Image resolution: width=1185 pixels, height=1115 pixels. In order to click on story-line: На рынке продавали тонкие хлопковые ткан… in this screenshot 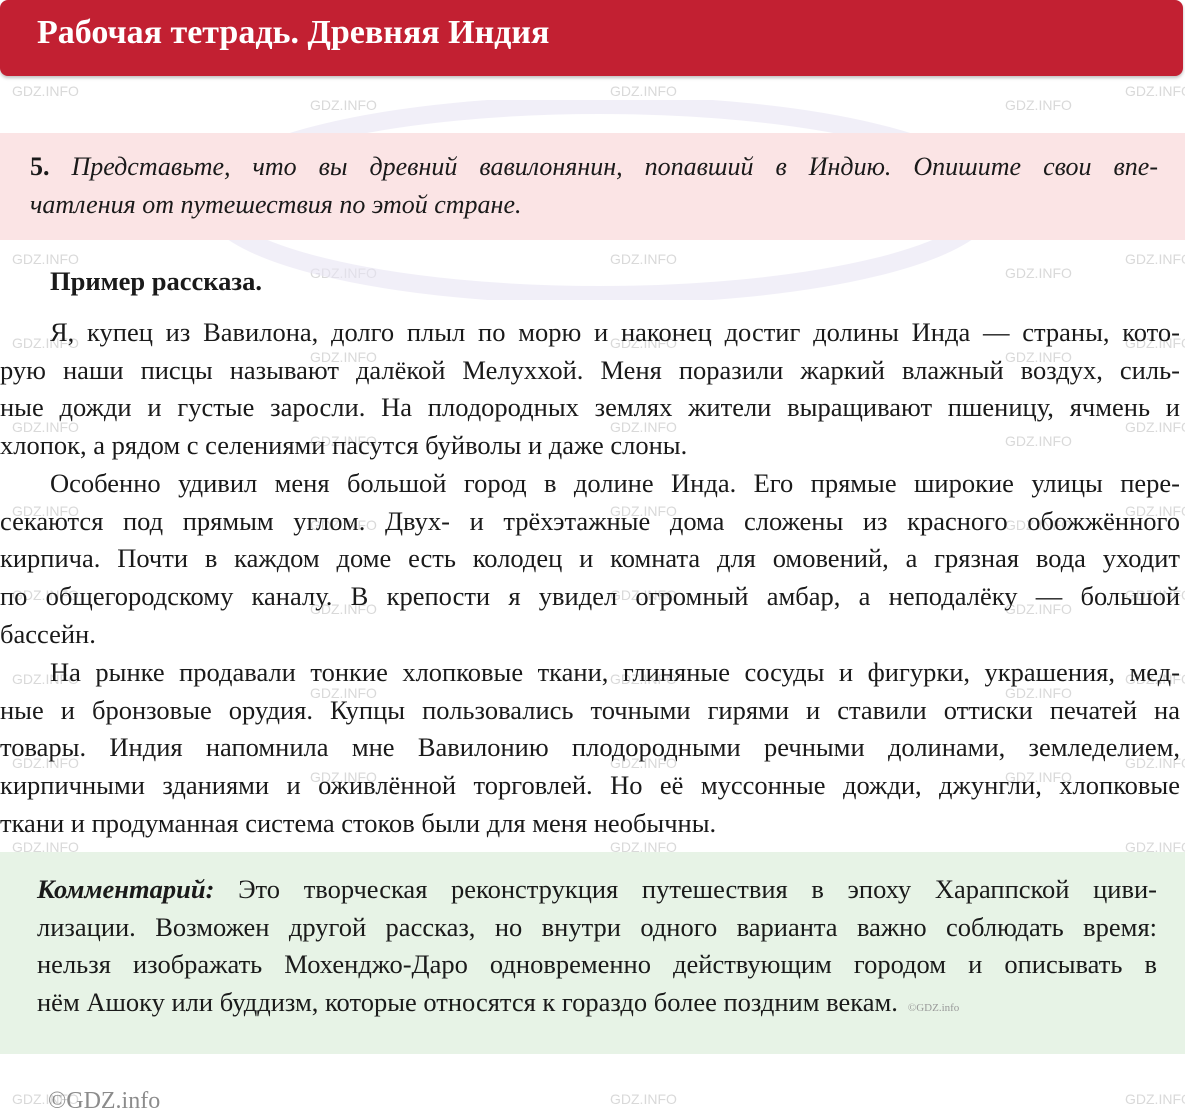, I will do `click(615, 672)`.